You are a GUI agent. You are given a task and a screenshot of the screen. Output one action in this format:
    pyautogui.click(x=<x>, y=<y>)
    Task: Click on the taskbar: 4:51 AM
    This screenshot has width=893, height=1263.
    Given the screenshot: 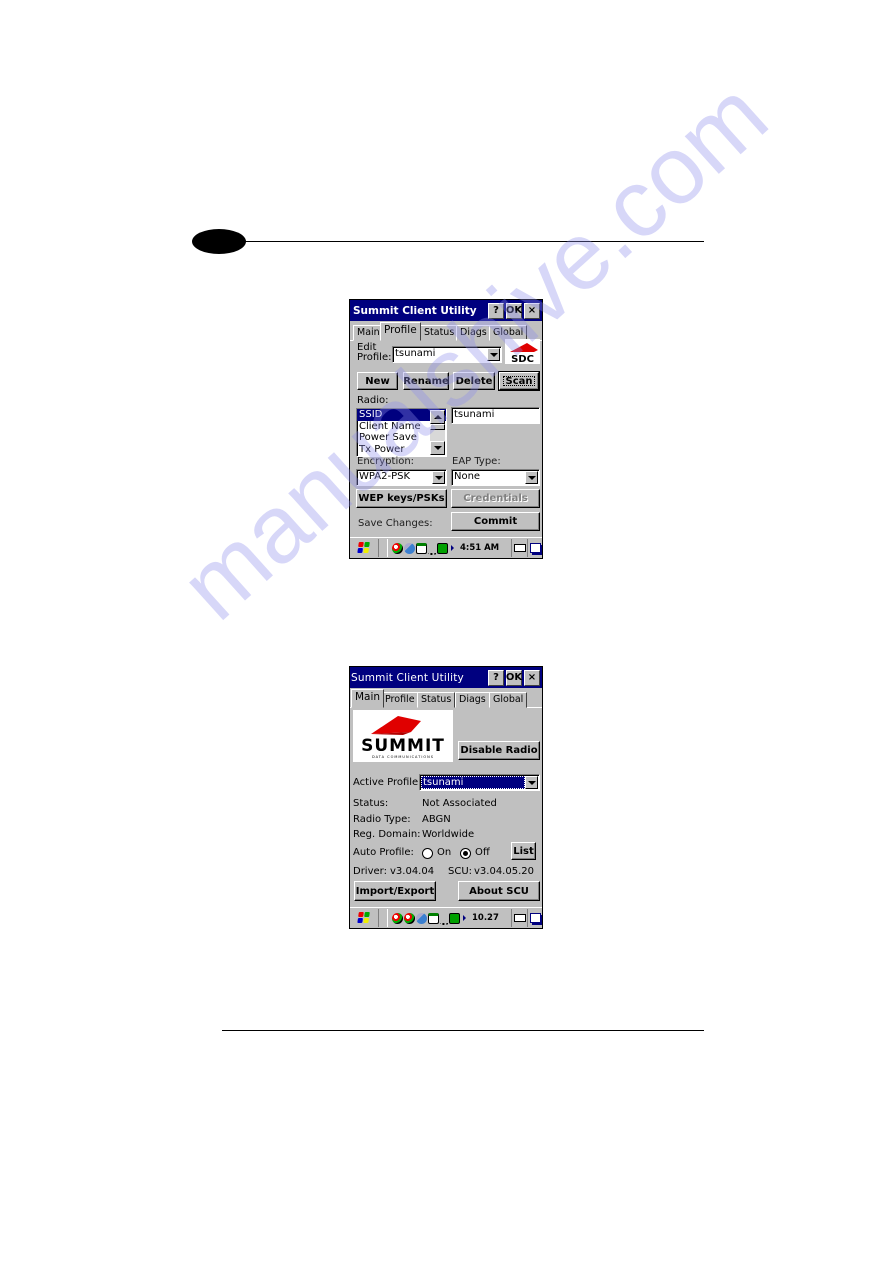 What is the action you would take?
    pyautogui.click(x=446, y=547)
    